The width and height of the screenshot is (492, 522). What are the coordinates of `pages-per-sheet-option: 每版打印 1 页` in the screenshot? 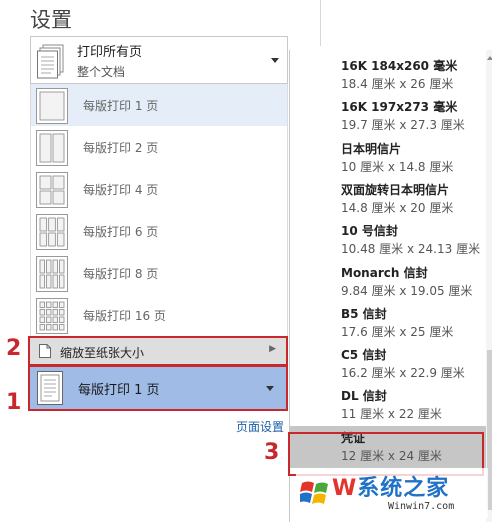 It's located at (159, 105).